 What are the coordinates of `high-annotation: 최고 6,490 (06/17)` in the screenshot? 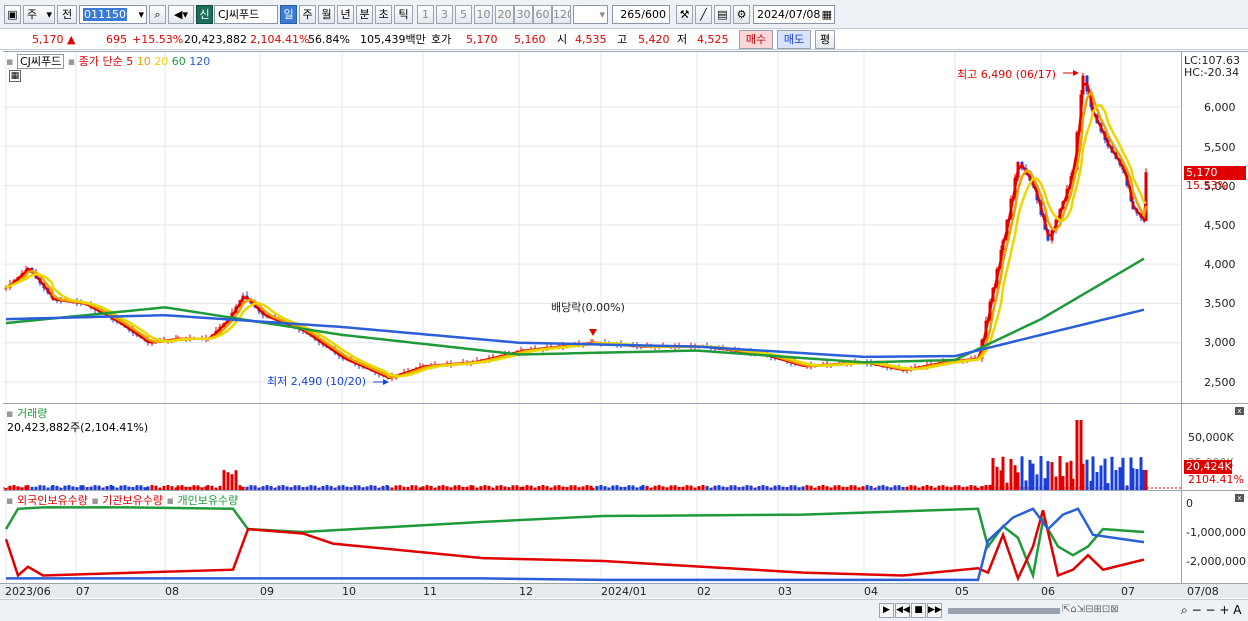 It's located at (1007, 74).